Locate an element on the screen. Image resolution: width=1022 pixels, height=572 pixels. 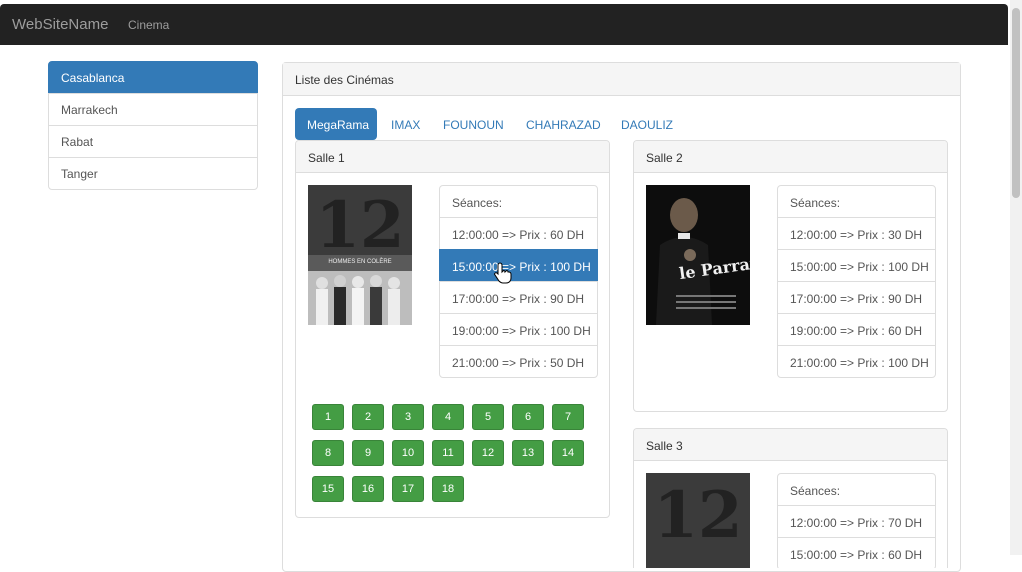
city-list: Casablanca Marrakech Rabat Tanger is located at coordinates (153, 125).